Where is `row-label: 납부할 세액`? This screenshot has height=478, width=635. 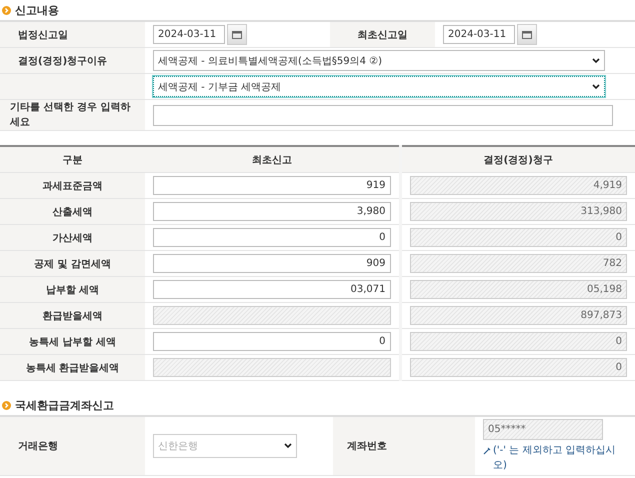
row-label: 납부할 세액 is located at coordinates (73, 290).